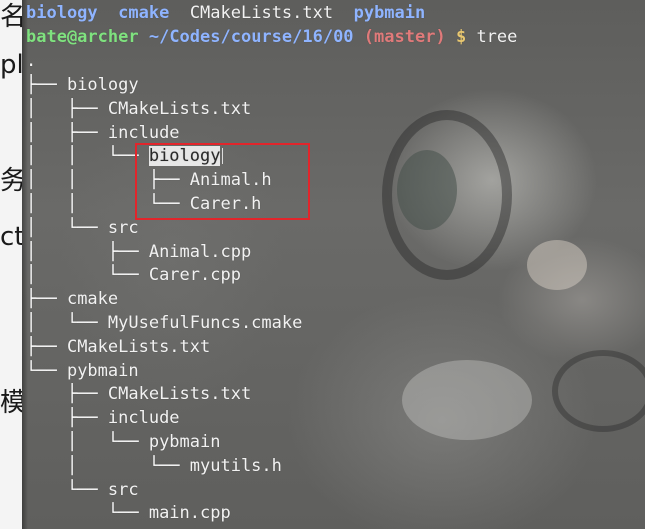  I want to click on tree-file-name: MyUsefulFuncs.cmake, so click(205, 323).